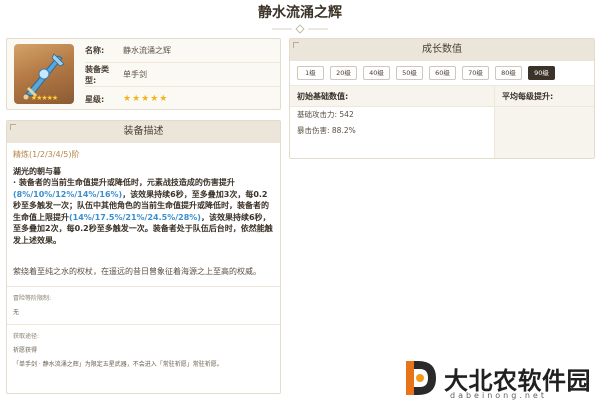 This screenshot has height=405, width=600. What do you see at coordinates (409, 73) in the screenshot?
I see `level-tab-50: 50级` at bounding box center [409, 73].